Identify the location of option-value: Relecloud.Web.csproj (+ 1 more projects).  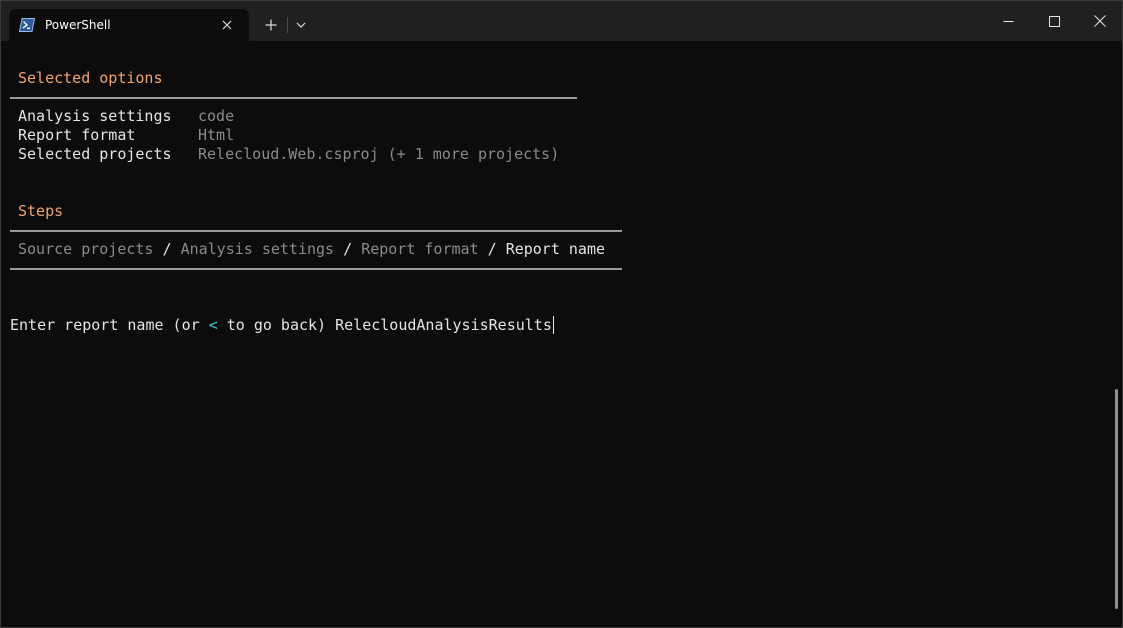
(379, 154).